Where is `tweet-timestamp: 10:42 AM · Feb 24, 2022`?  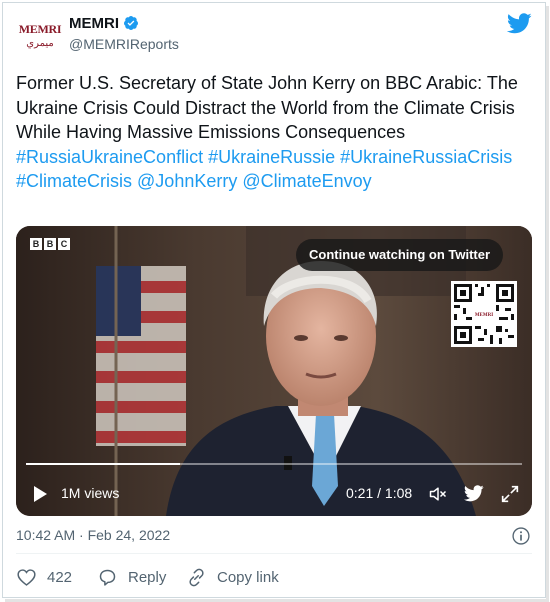 tweet-timestamp: 10:42 AM · Feb 24, 2022 is located at coordinates (93, 535).